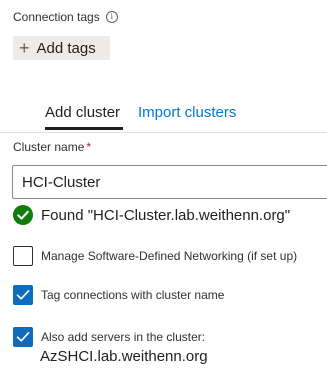 The height and width of the screenshot is (382, 327). What do you see at coordinates (84, 128) in the screenshot?
I see `selected-tab-indicator` at bounding box center [84, 128].